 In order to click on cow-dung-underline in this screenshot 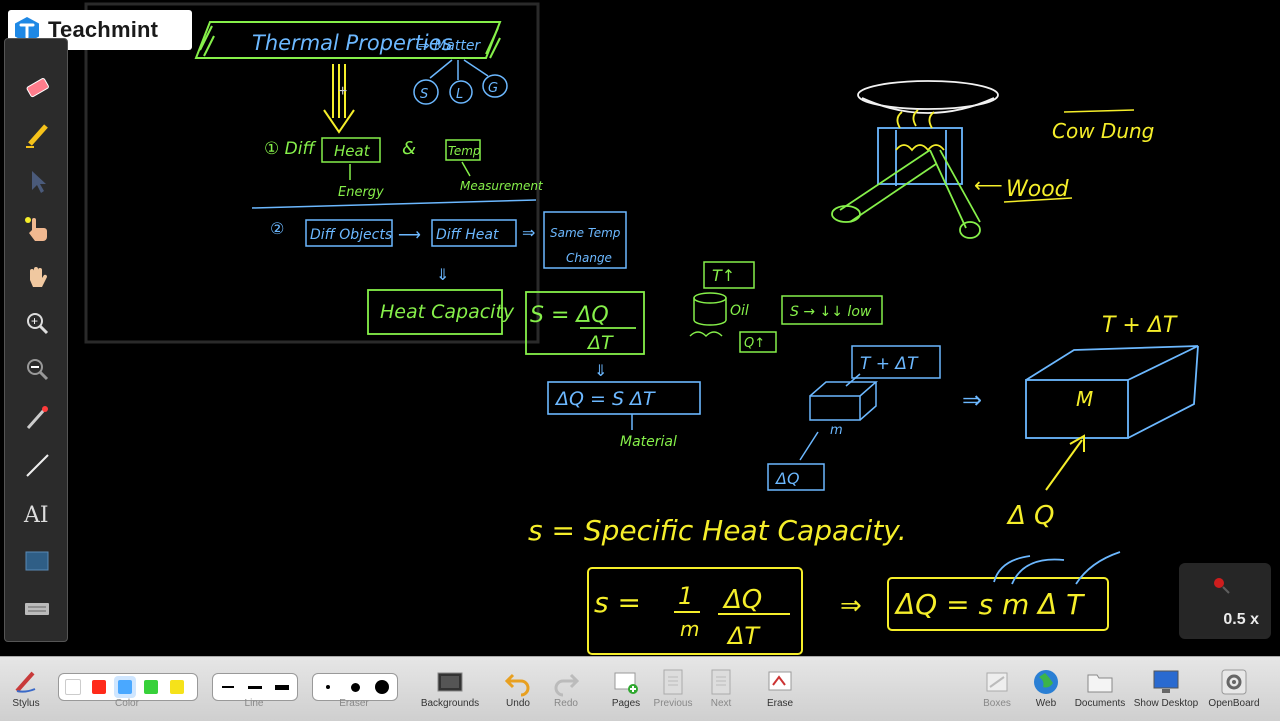, I will do `click(1099, 111)`.